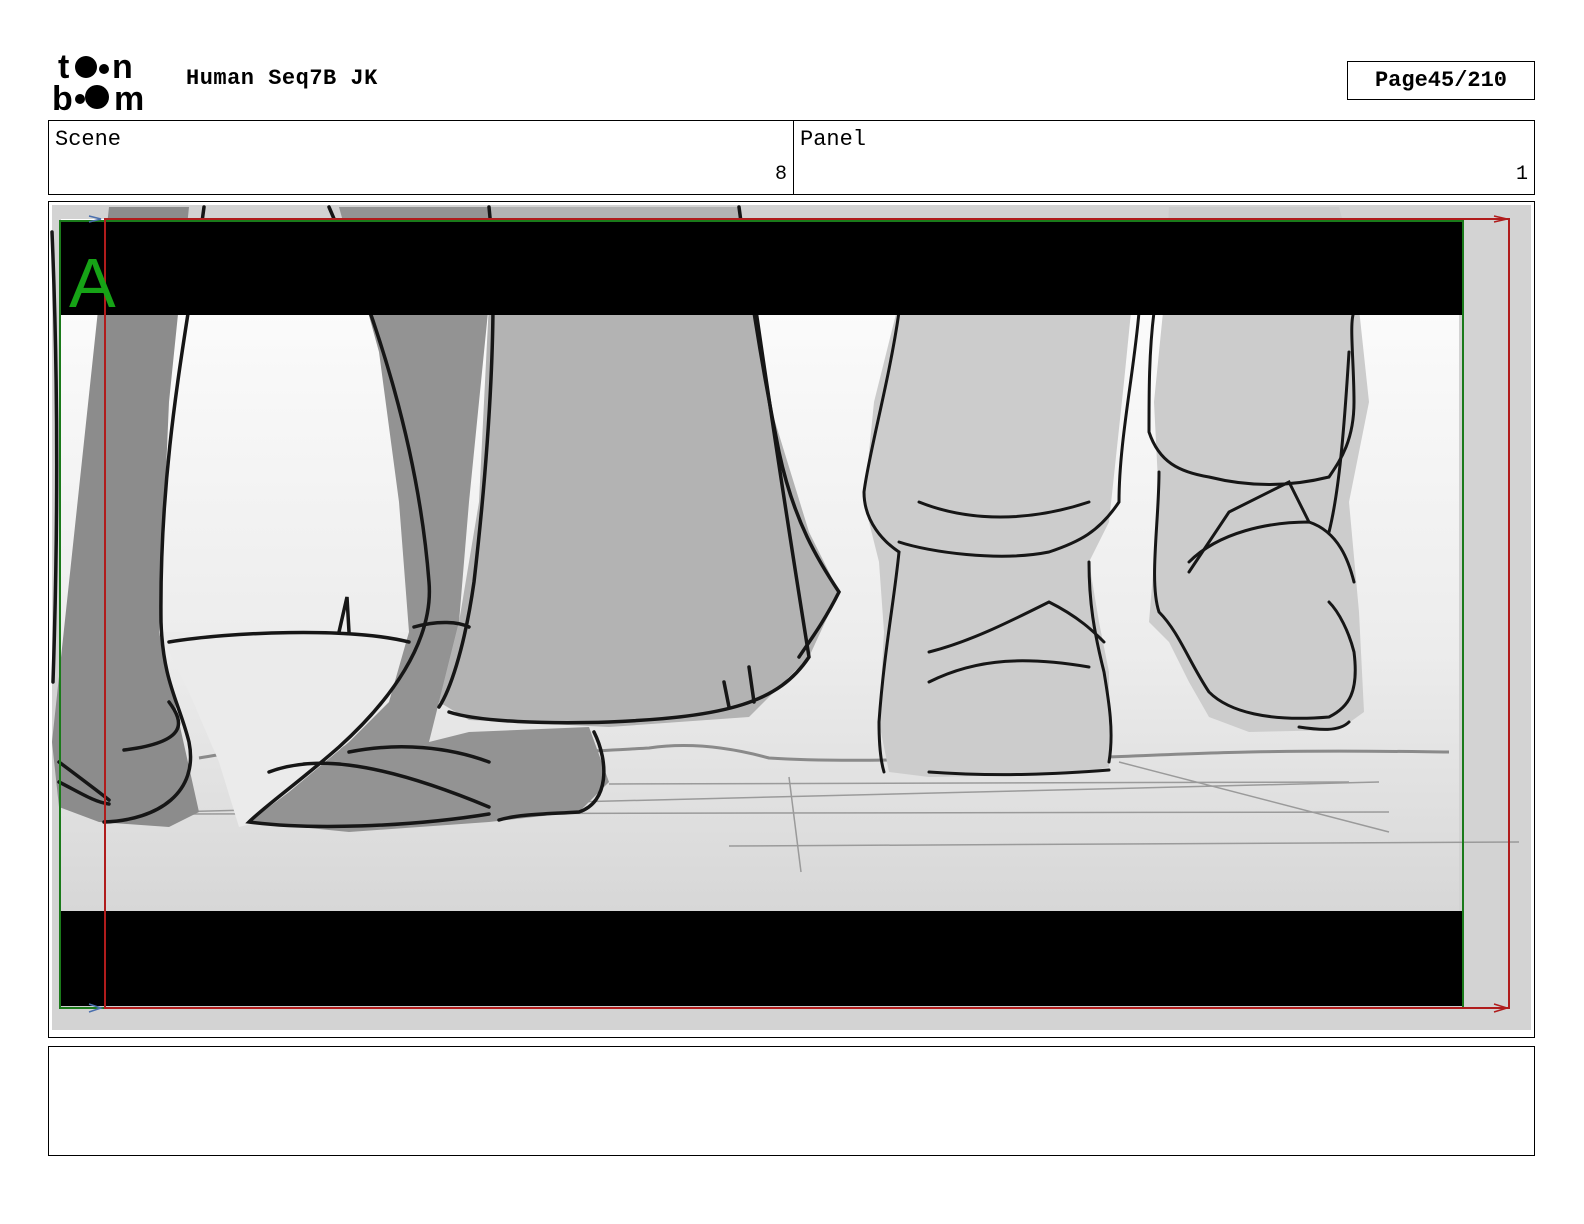  I want to click on svg-text: m, so click(129, 96).